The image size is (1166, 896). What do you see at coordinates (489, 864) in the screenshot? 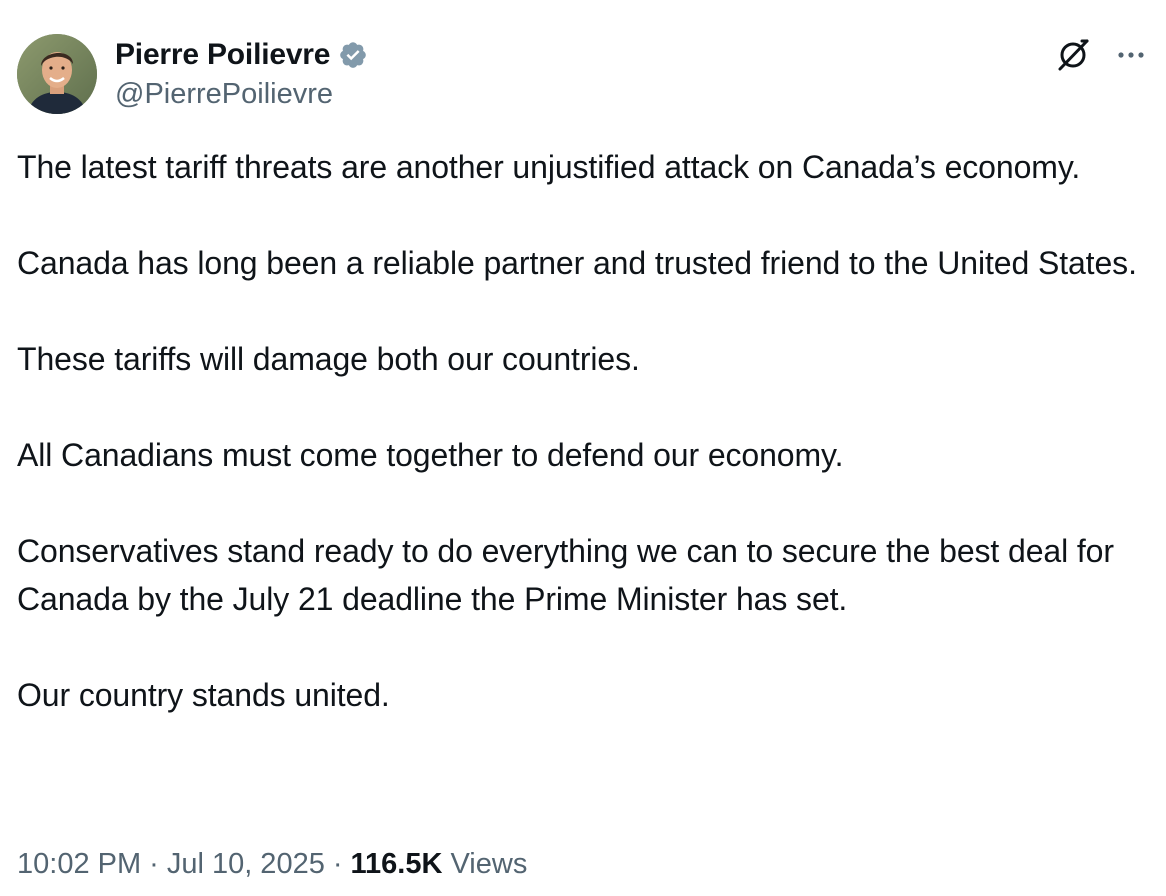
I see `views-label: Views` at bounding box center [489, 864].